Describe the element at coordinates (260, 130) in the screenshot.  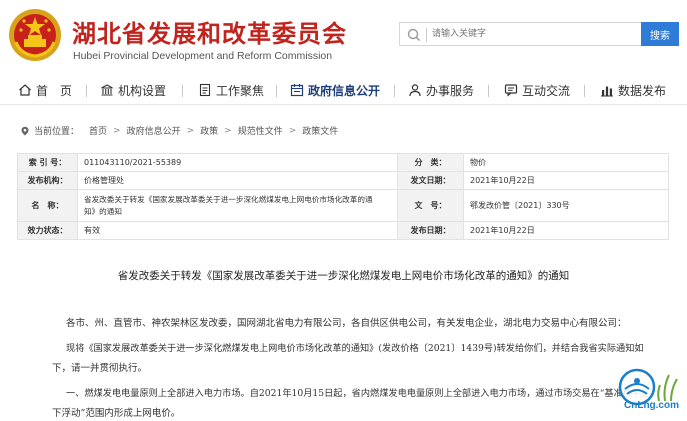
I see `breadcrumb-item-normative: 规范性文件` at that location.